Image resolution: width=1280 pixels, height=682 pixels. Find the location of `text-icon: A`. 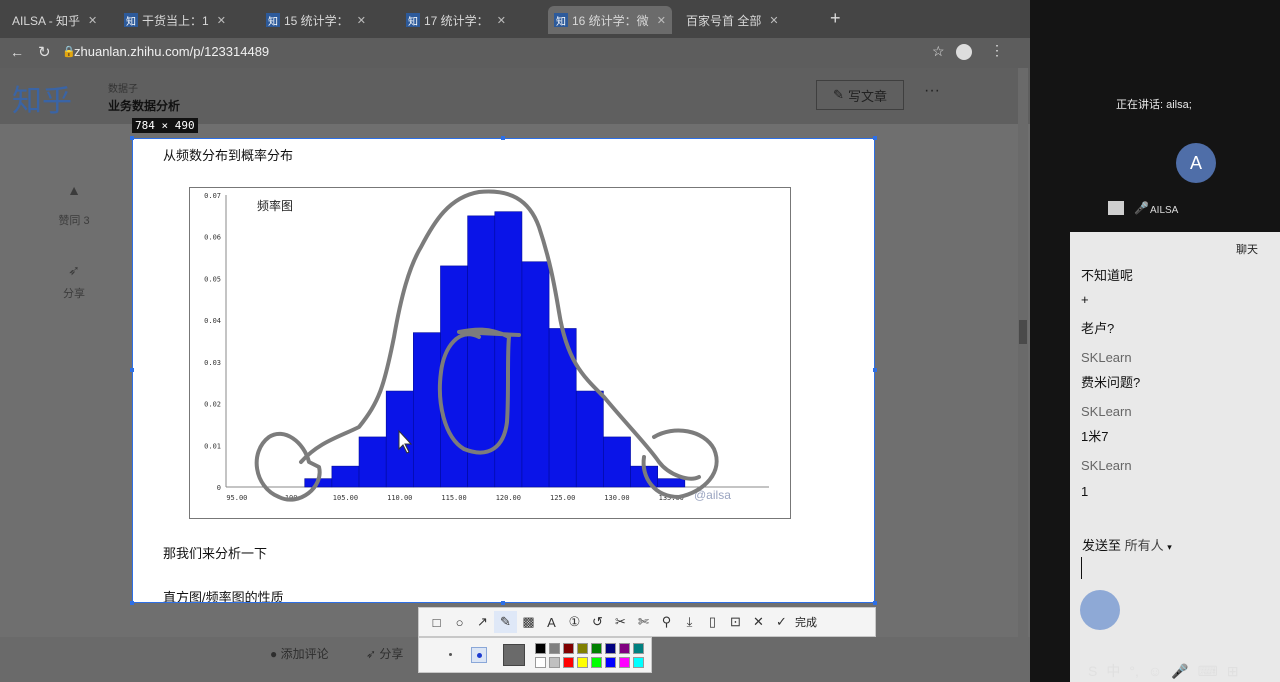

text-icon: A is located at coordinates (551, 622).